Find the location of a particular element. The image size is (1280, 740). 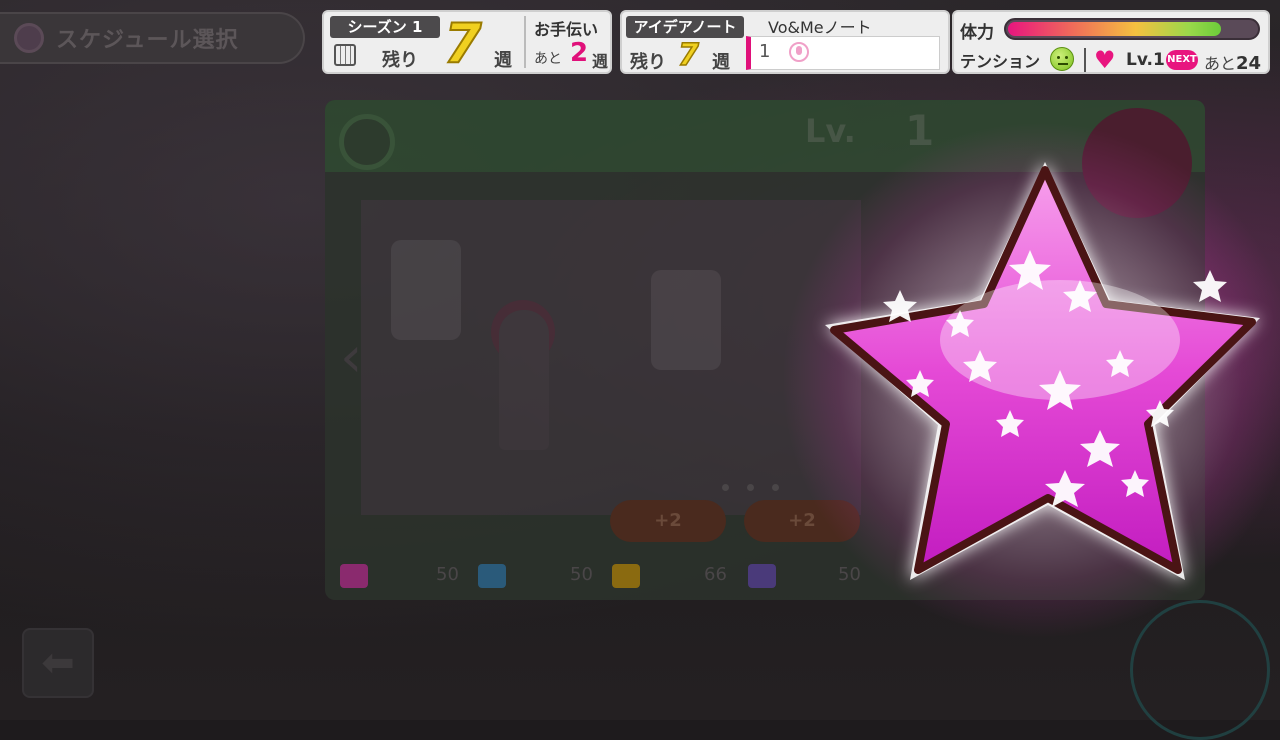

stamina-fill is located at coordinates (1115, 29).